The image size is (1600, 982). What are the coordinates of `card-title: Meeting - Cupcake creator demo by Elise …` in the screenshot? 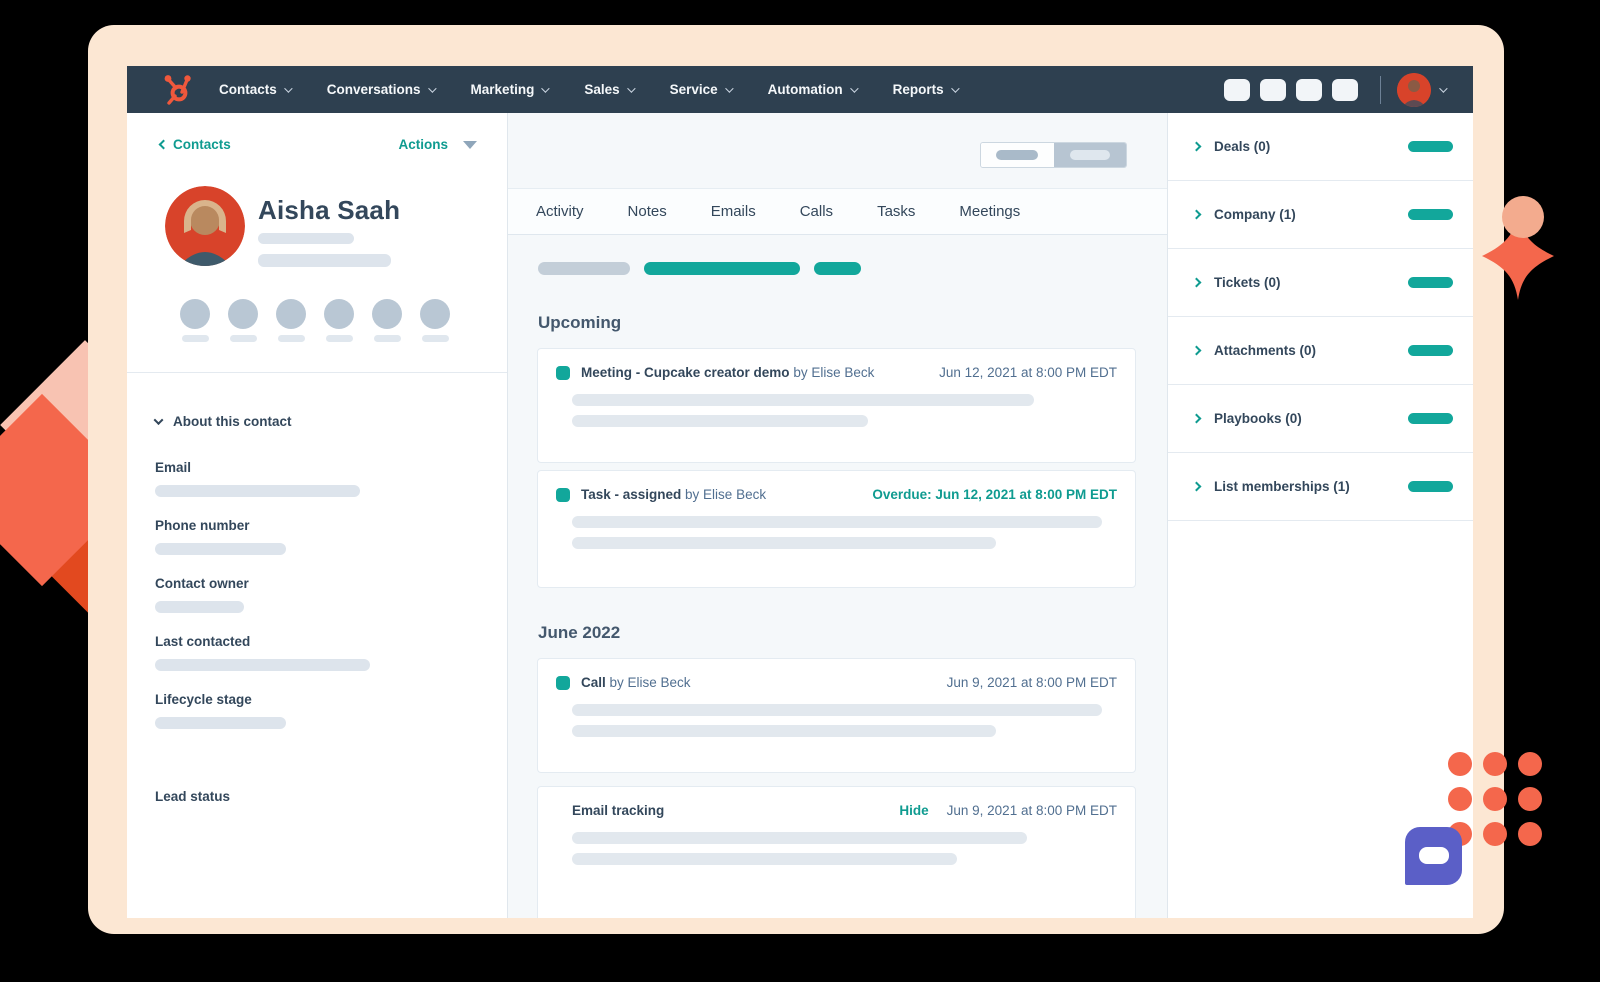 It's located at (727, 372).